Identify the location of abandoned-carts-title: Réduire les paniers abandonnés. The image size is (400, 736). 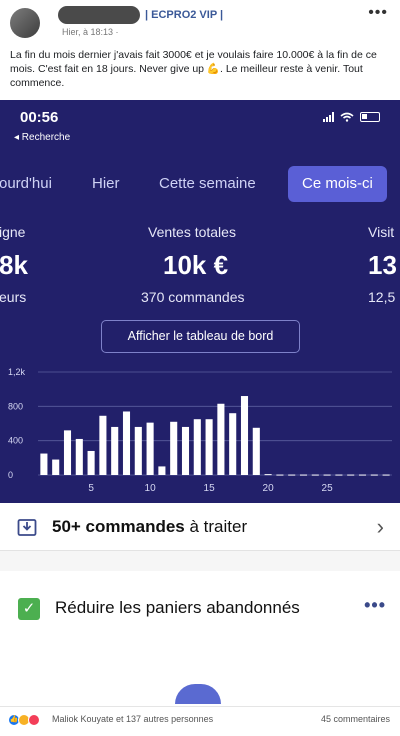
(177, 607).